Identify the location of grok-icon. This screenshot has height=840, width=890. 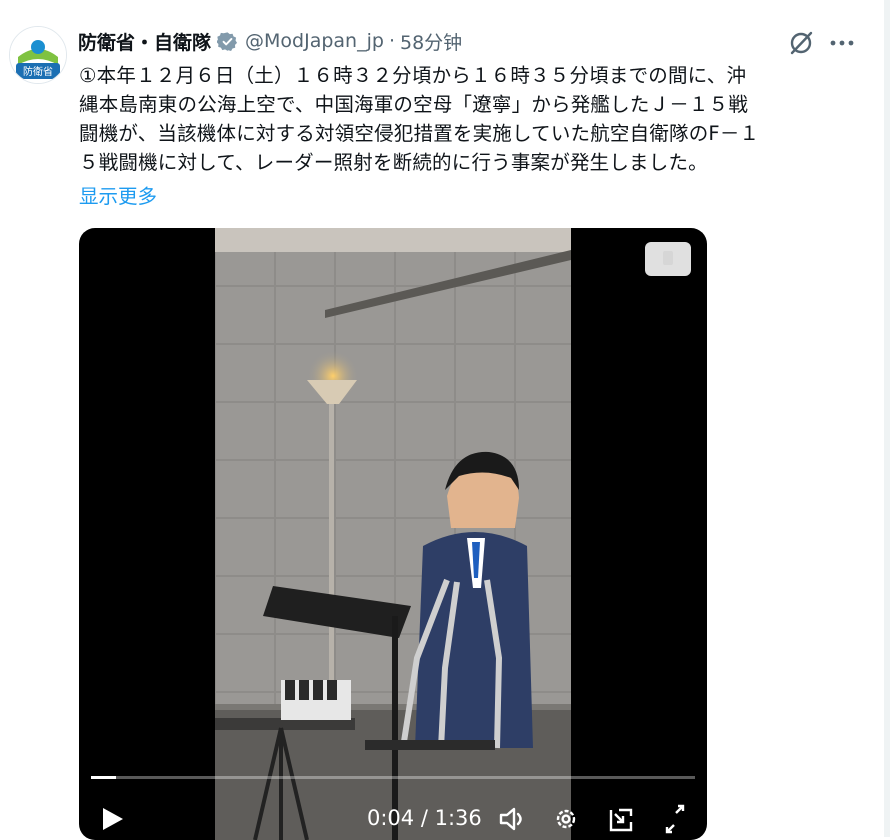
(801, 43).